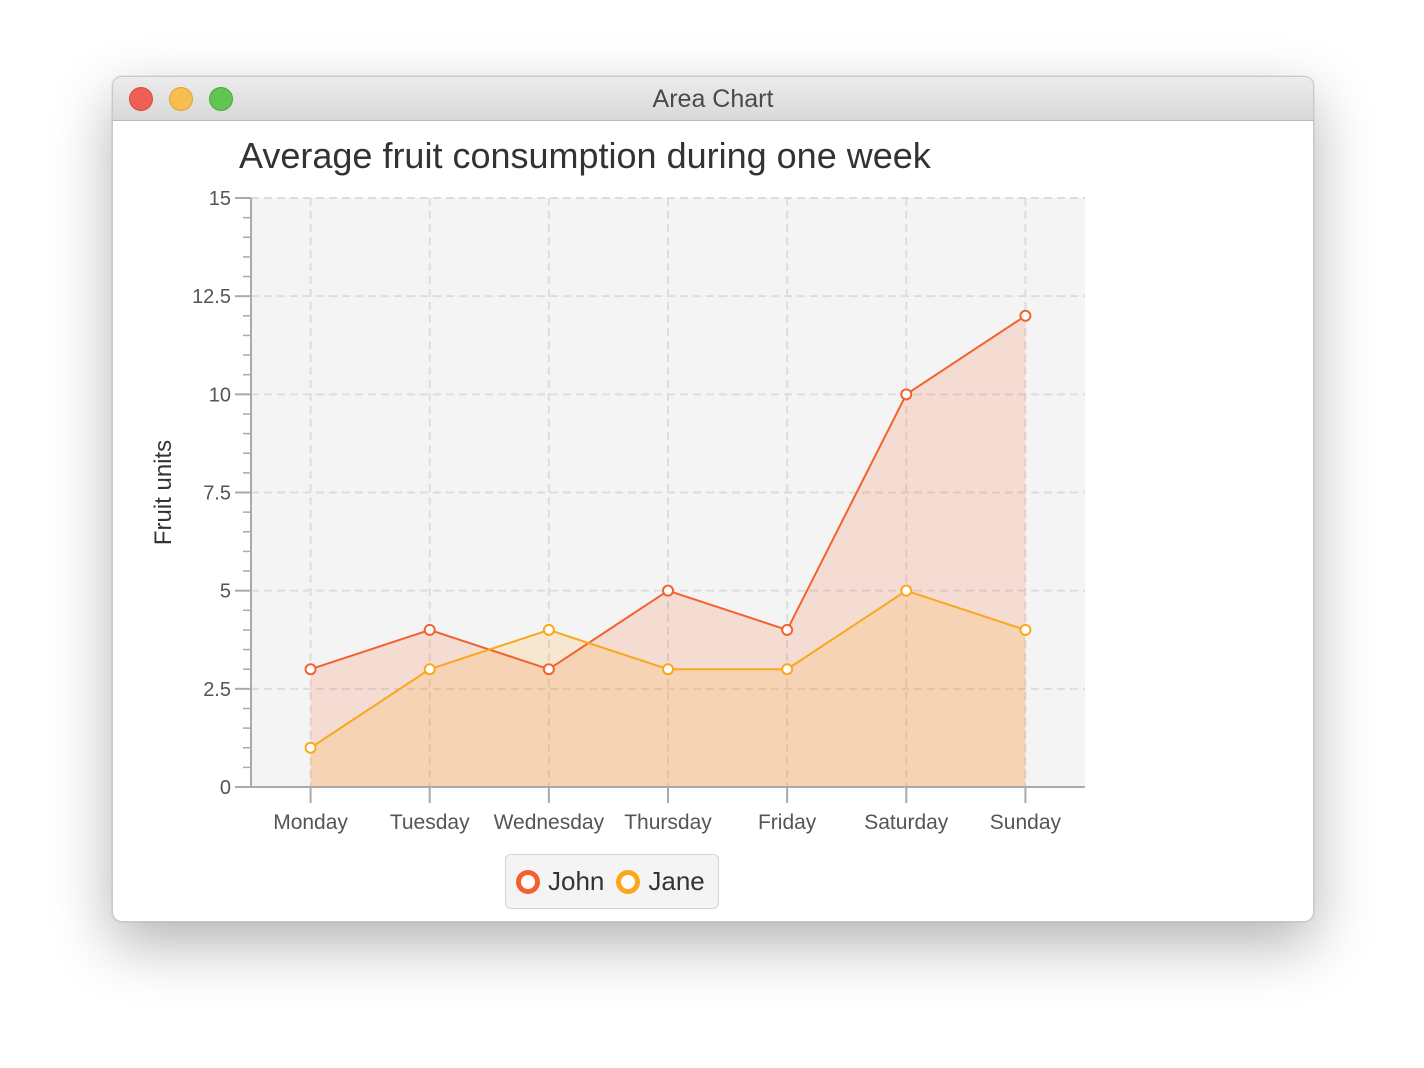 The image size is (1424, 1068). I want to click on legend-symbol-jane, so click(628, 881).